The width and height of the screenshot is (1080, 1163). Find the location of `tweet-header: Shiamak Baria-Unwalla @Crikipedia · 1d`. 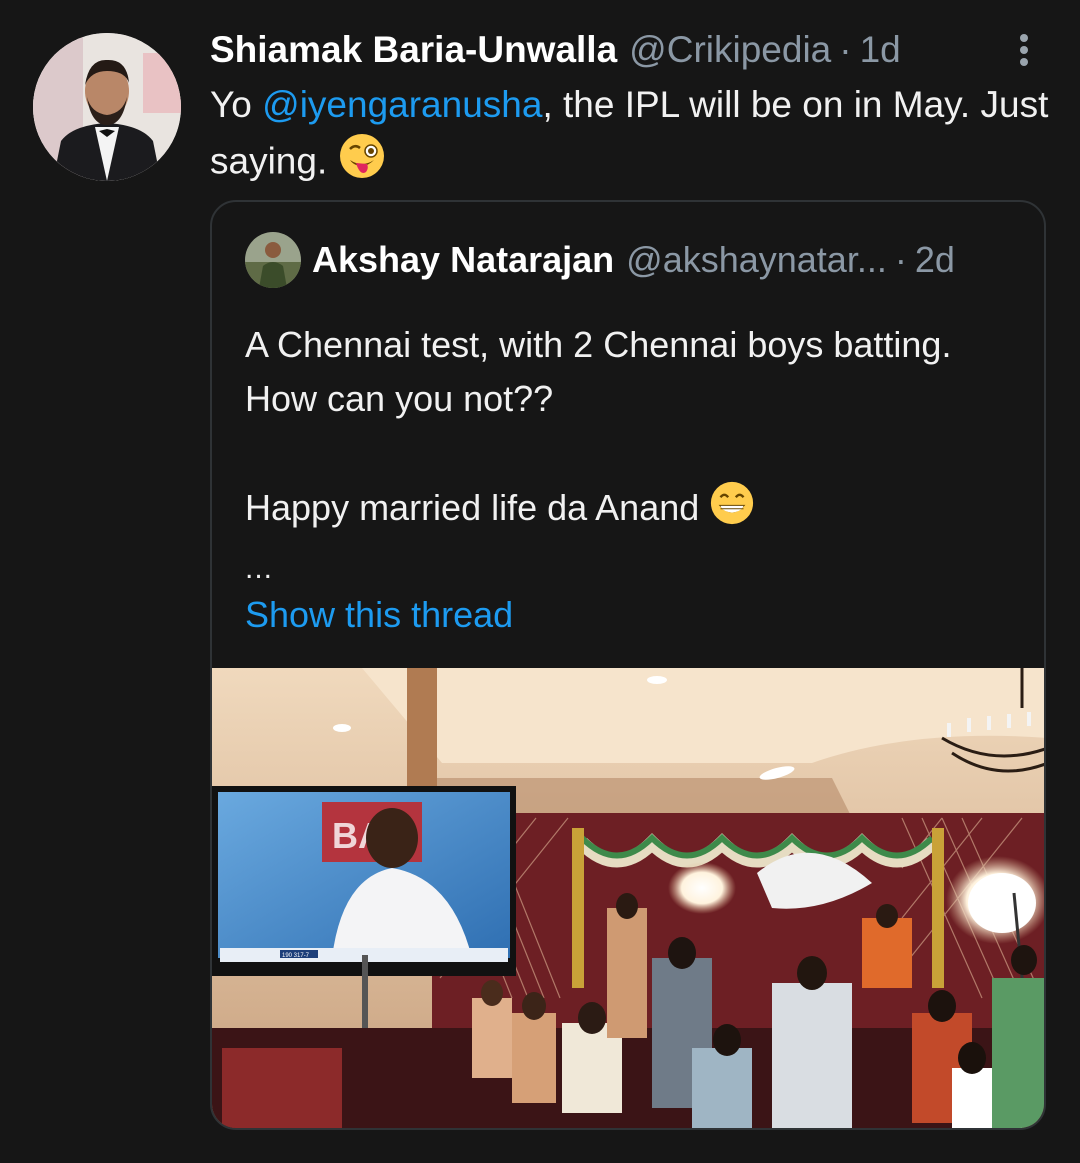

tweet-header: Shiamak Baria-Unwalla @Crikipedia · 1d is located at coordinates (555, 50).